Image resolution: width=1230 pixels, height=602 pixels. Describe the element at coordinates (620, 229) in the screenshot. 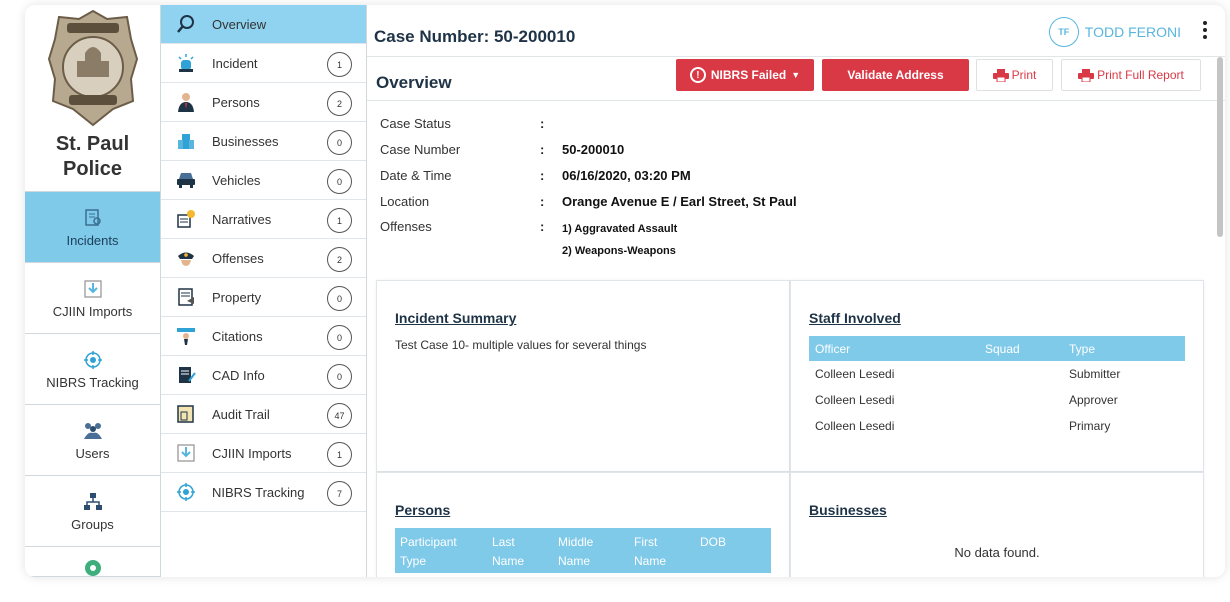

I see `offense-item: 1) Aggravated Assault` at that location.